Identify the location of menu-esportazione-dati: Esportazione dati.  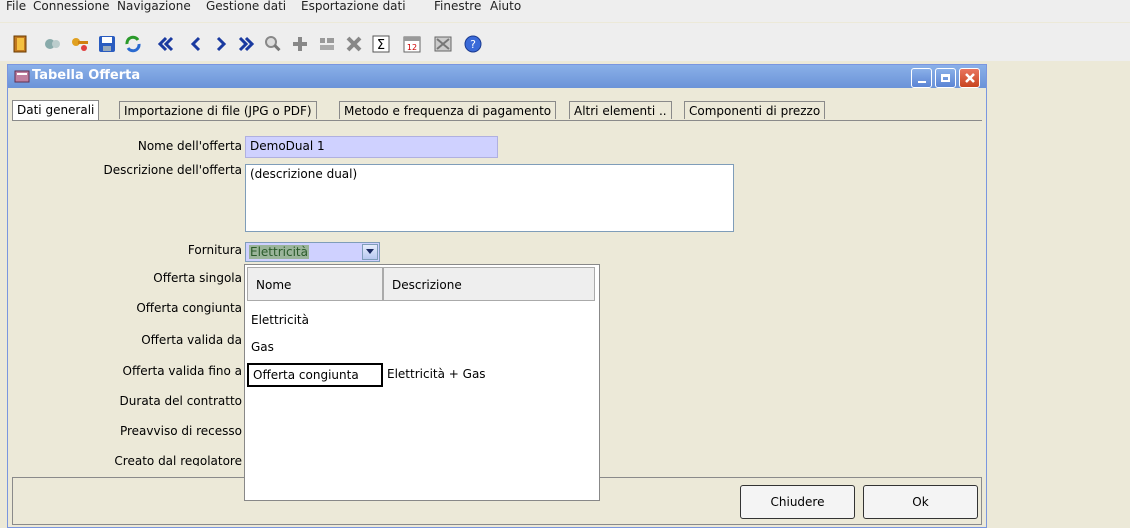
(353, 7).